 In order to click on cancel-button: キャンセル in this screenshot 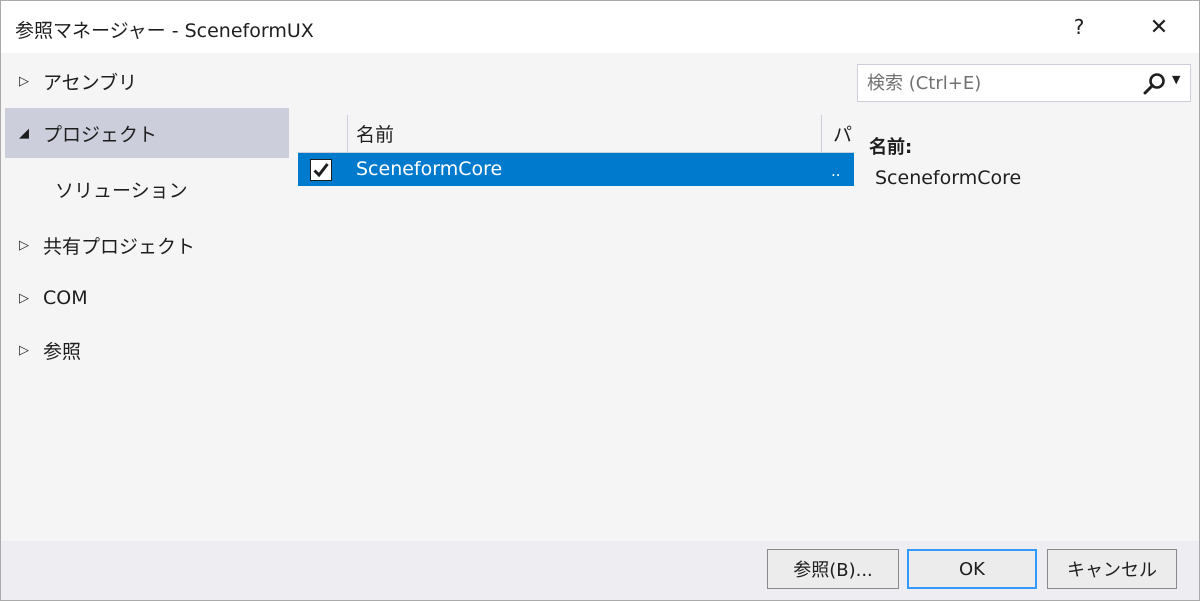, I will do `click(1112, 569)`.